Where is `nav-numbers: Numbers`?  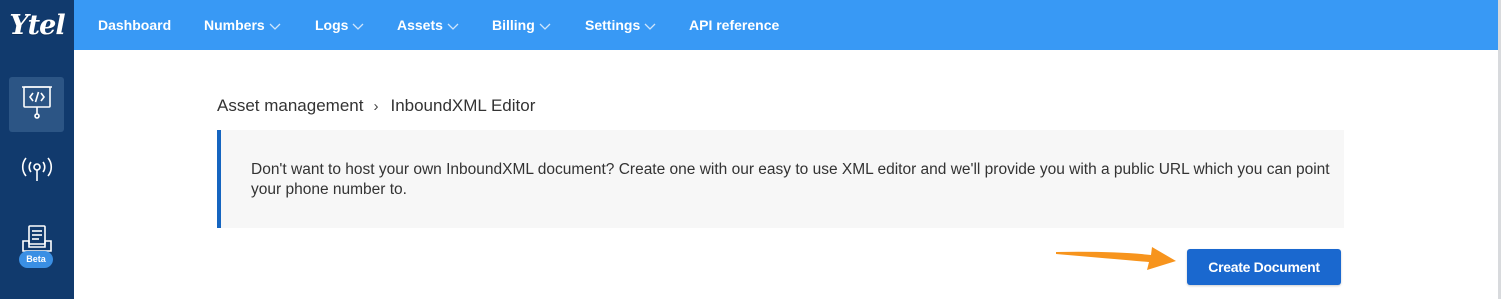
nav-numbers: Numbers is located at coordinates (242, 25).